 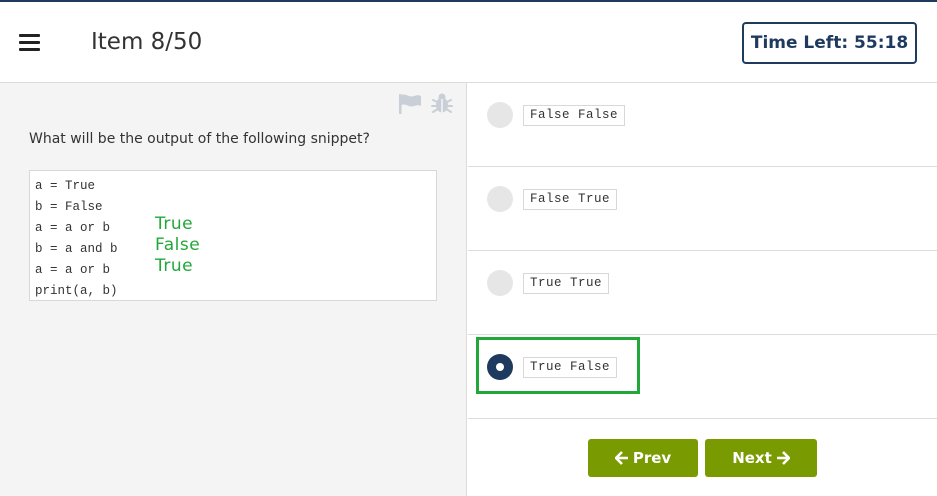 I want to click on code-line: print(a, b), so click(x=233, y=291).